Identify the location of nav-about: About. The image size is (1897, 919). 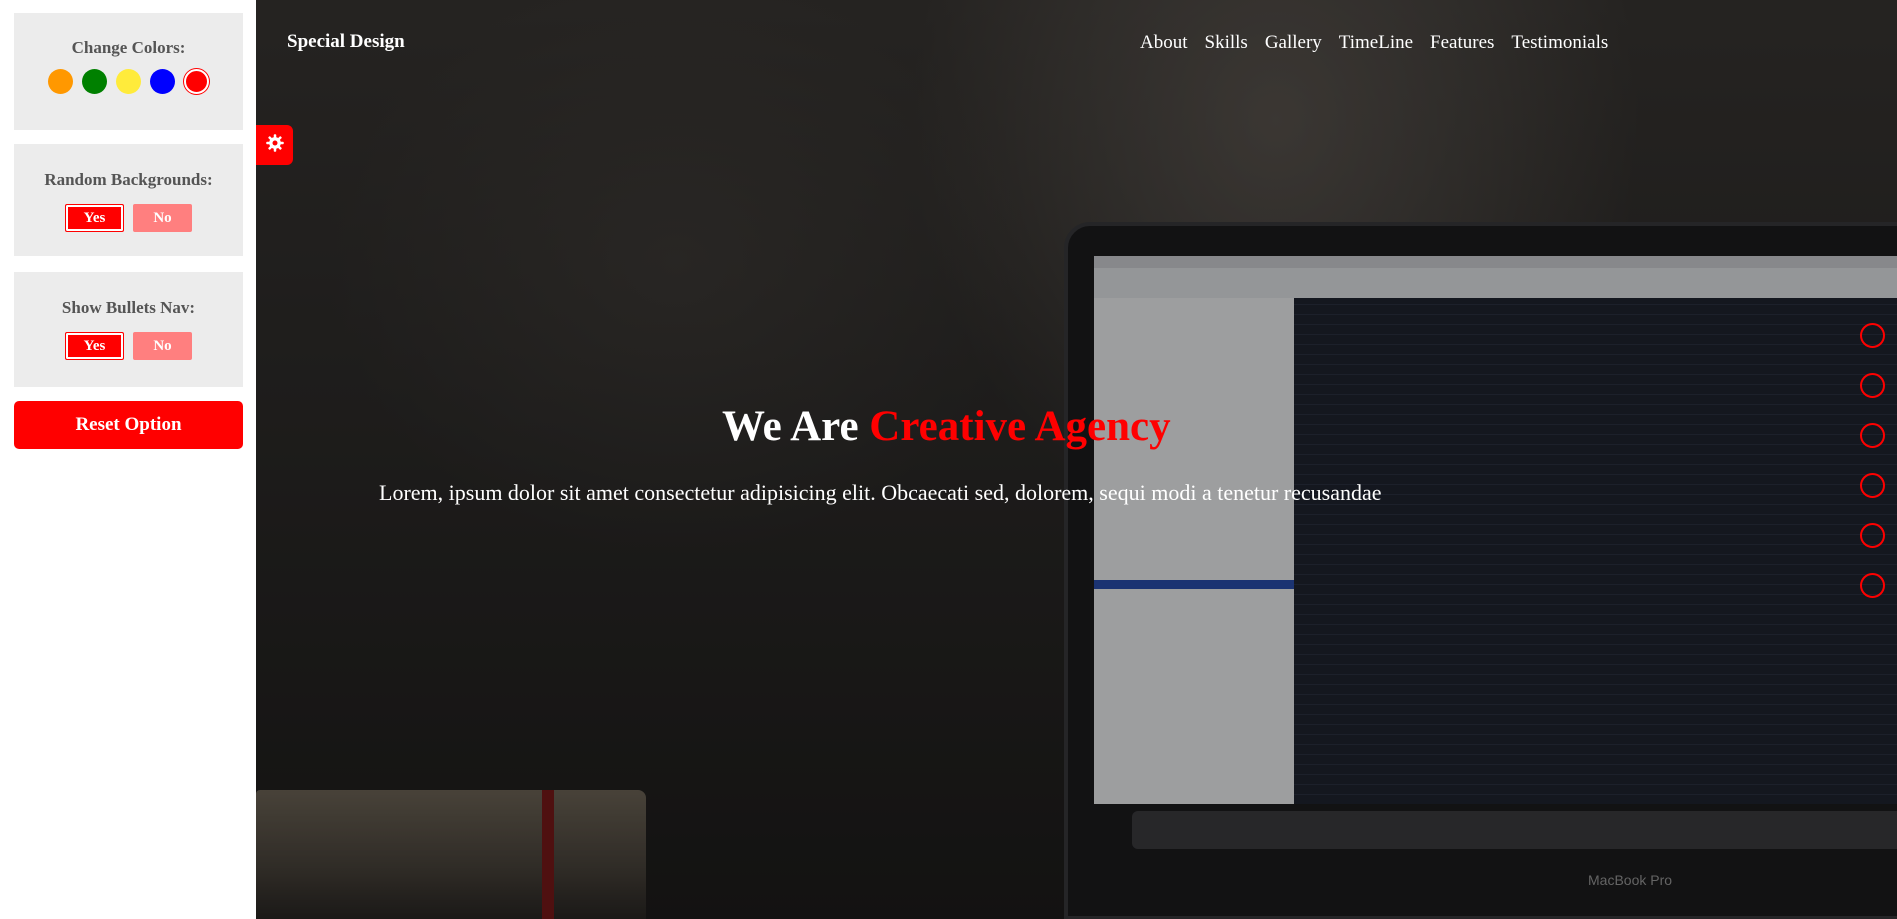
(1164, 43).